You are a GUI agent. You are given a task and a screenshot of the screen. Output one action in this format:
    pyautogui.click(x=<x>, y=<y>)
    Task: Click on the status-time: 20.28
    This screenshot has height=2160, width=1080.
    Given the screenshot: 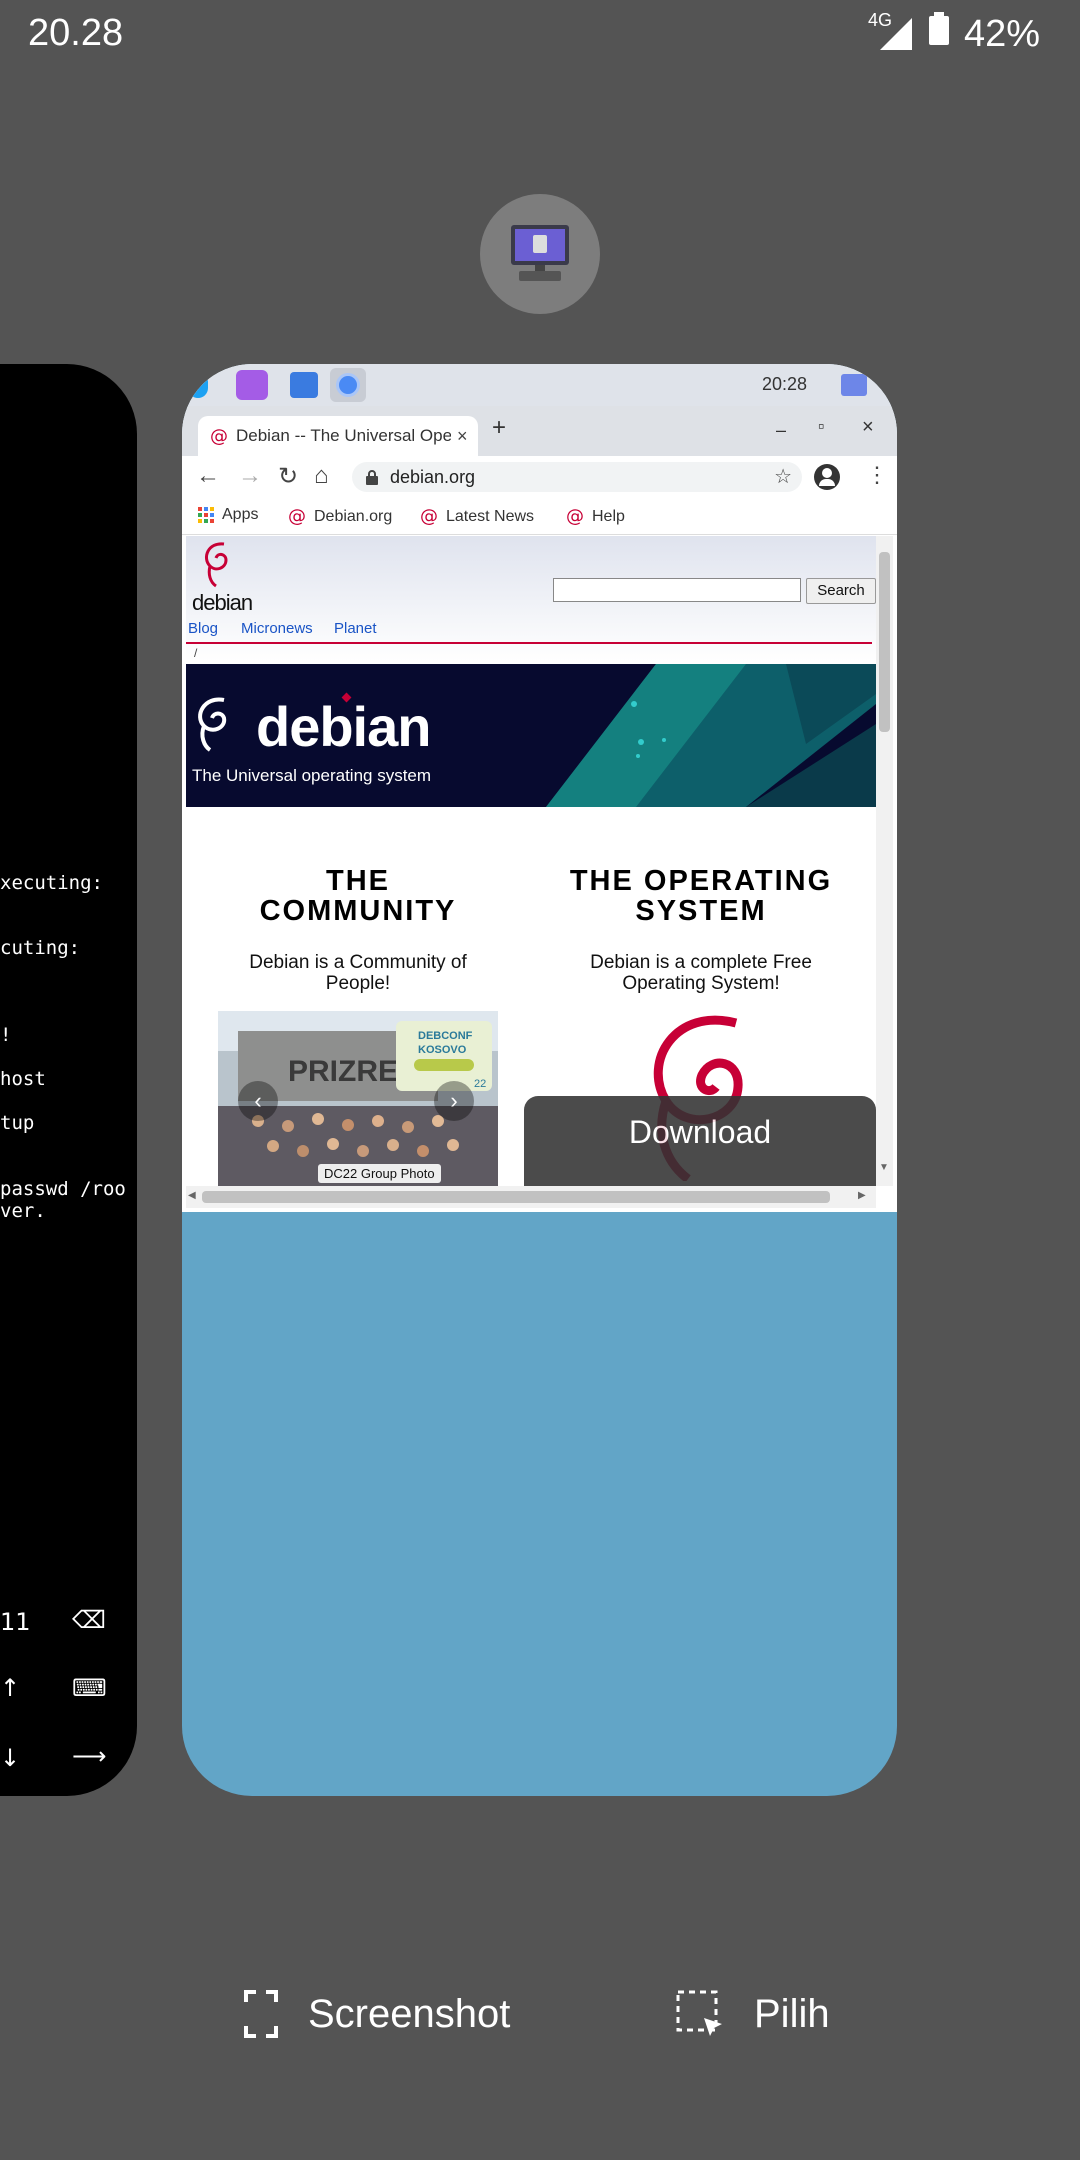 What is the action you would take?
    pyautogui.click(x=76, y=33)
    